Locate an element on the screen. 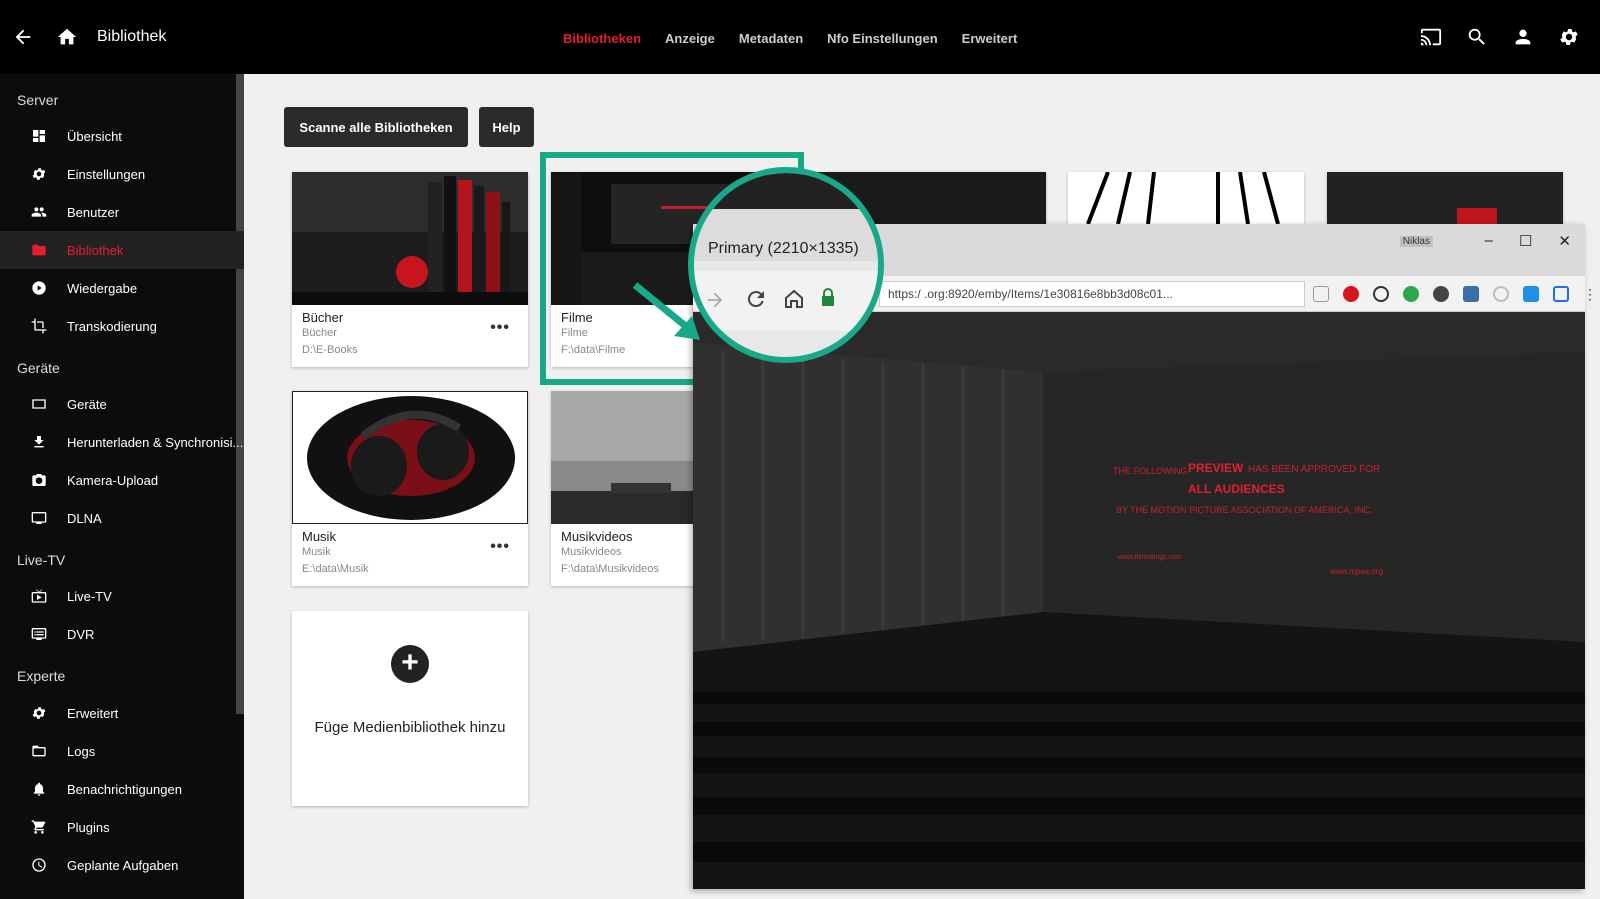 The image size is (1600, 899). library-type: Bücher is located at coordinates (319, 333).